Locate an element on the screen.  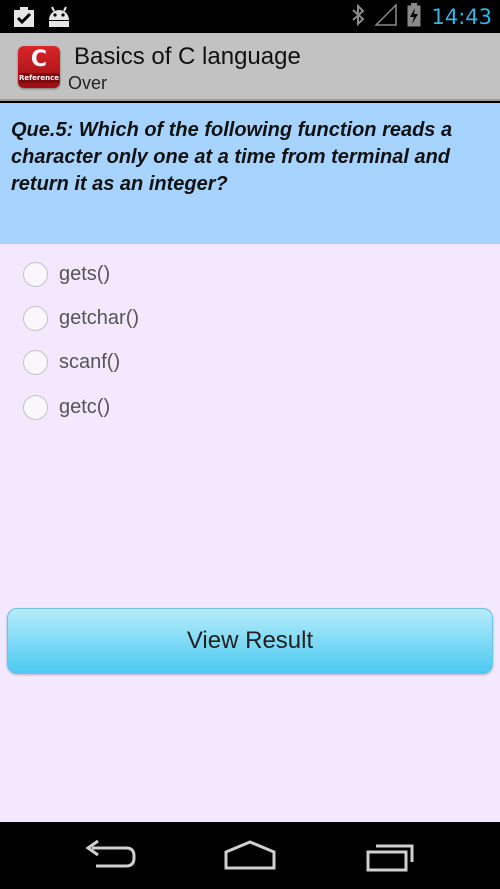
view-result-label: View Result is located at coordinates (250, 640).